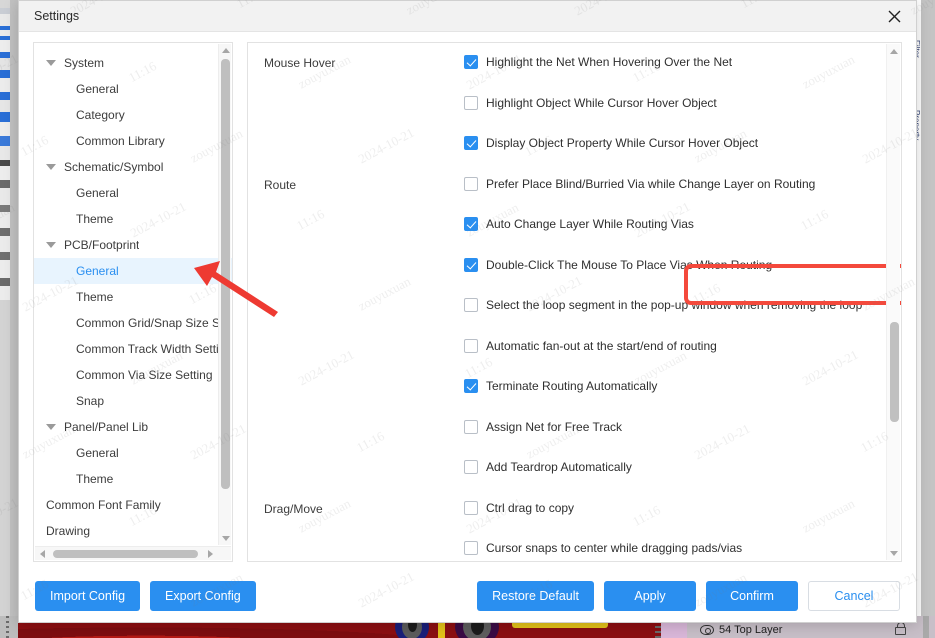  Describe the element at coordinates (225, 50) in the screenshot. I see `tree-scroll-up-icon` at that location.